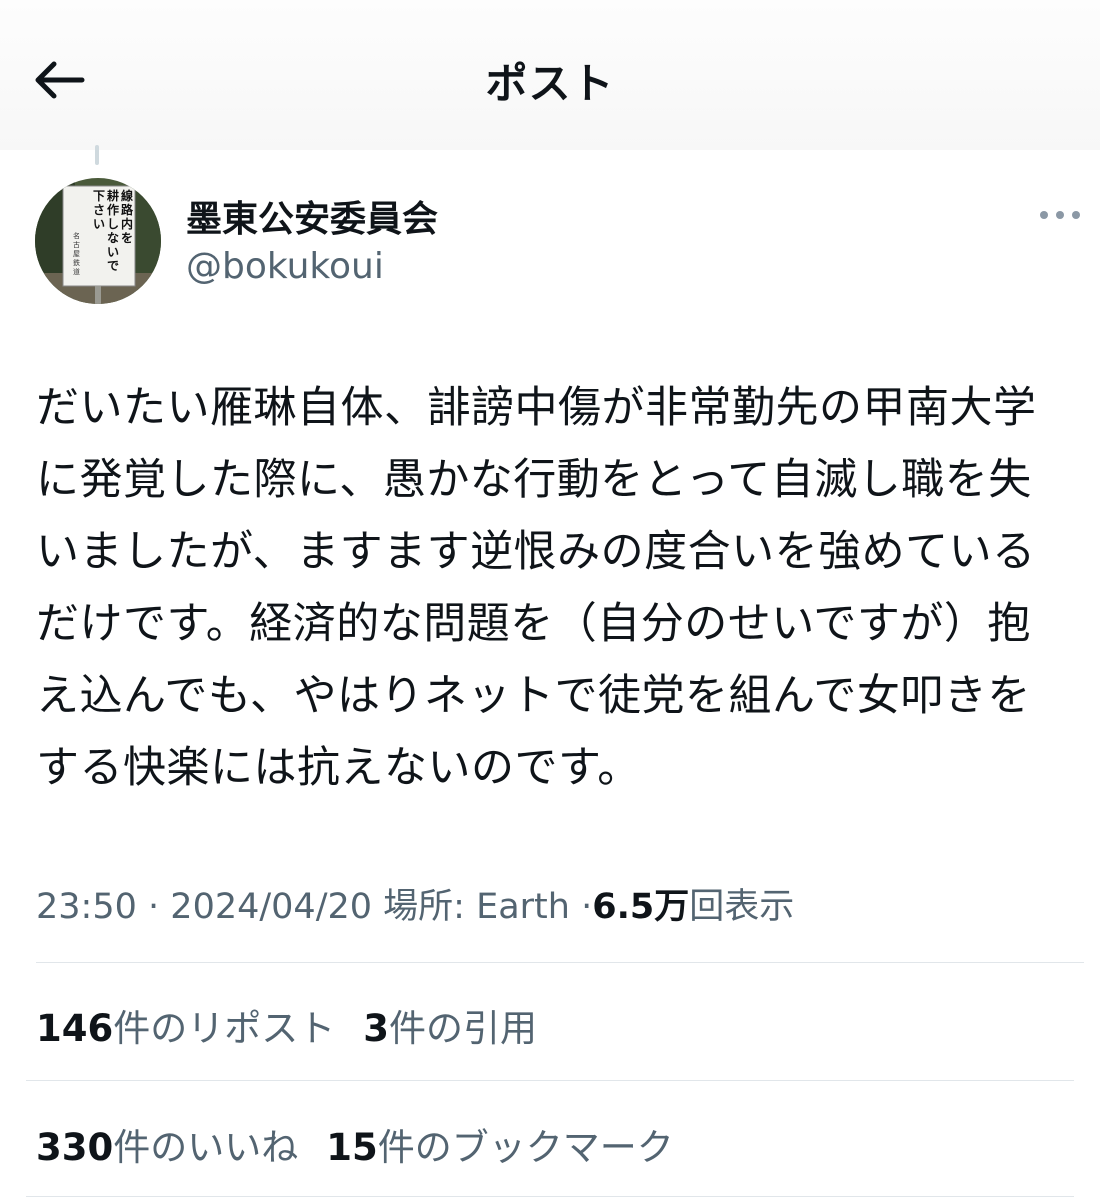  Describe the element at coordinates (99, 196) in the screenshot. I see `svg-text: 下` at that location.